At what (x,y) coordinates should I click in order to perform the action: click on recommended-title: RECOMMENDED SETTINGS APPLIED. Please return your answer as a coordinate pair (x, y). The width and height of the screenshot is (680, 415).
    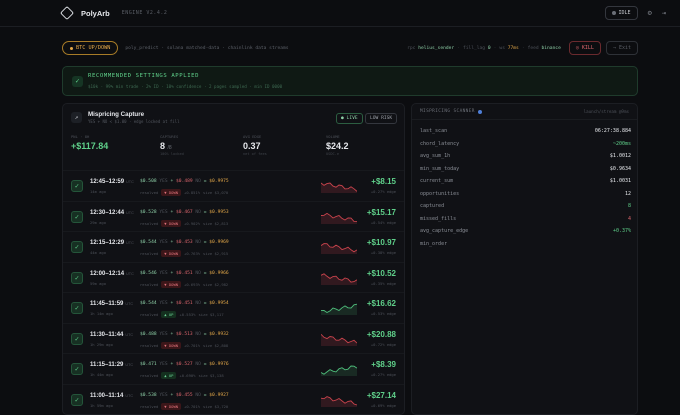
    Looking at the image, I should click on (144, 76).